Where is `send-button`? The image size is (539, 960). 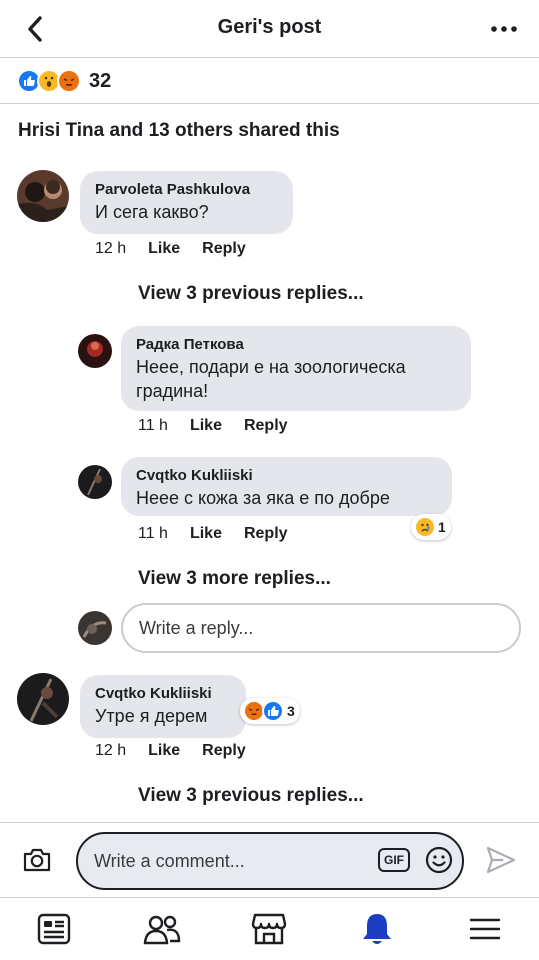
send-button is located at coordinates (501, 860).